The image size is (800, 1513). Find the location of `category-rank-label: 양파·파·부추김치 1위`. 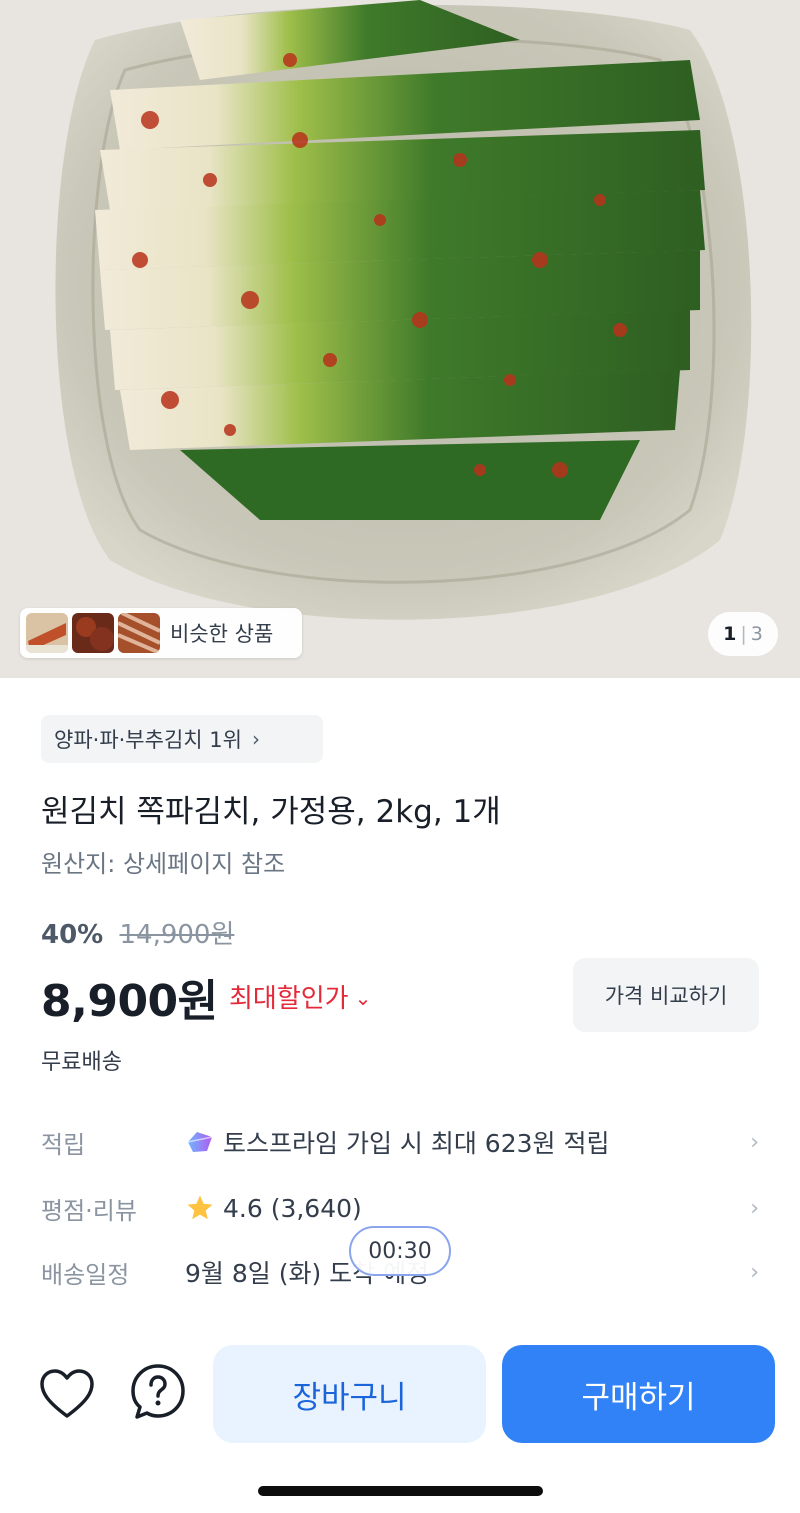

category-rank-label: 양파·파·부추김치 1위 is located at coordinates (148, 740).